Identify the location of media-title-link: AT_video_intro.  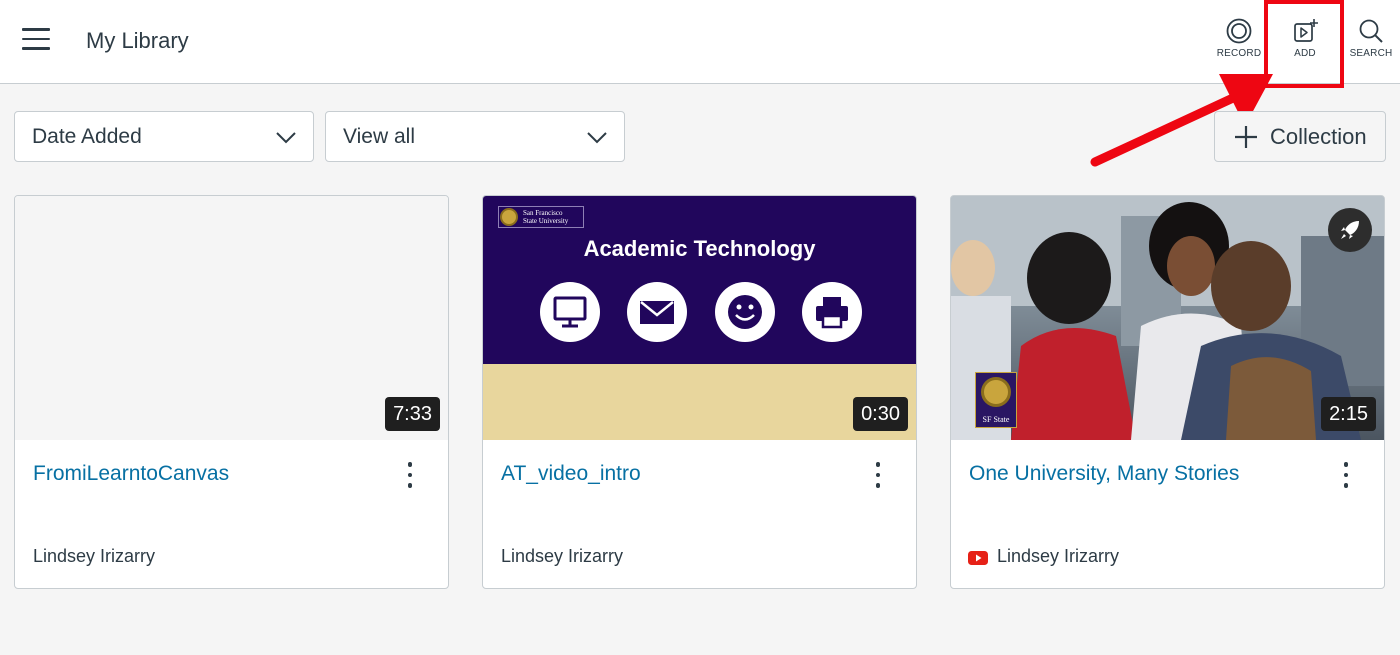
(571, 474).